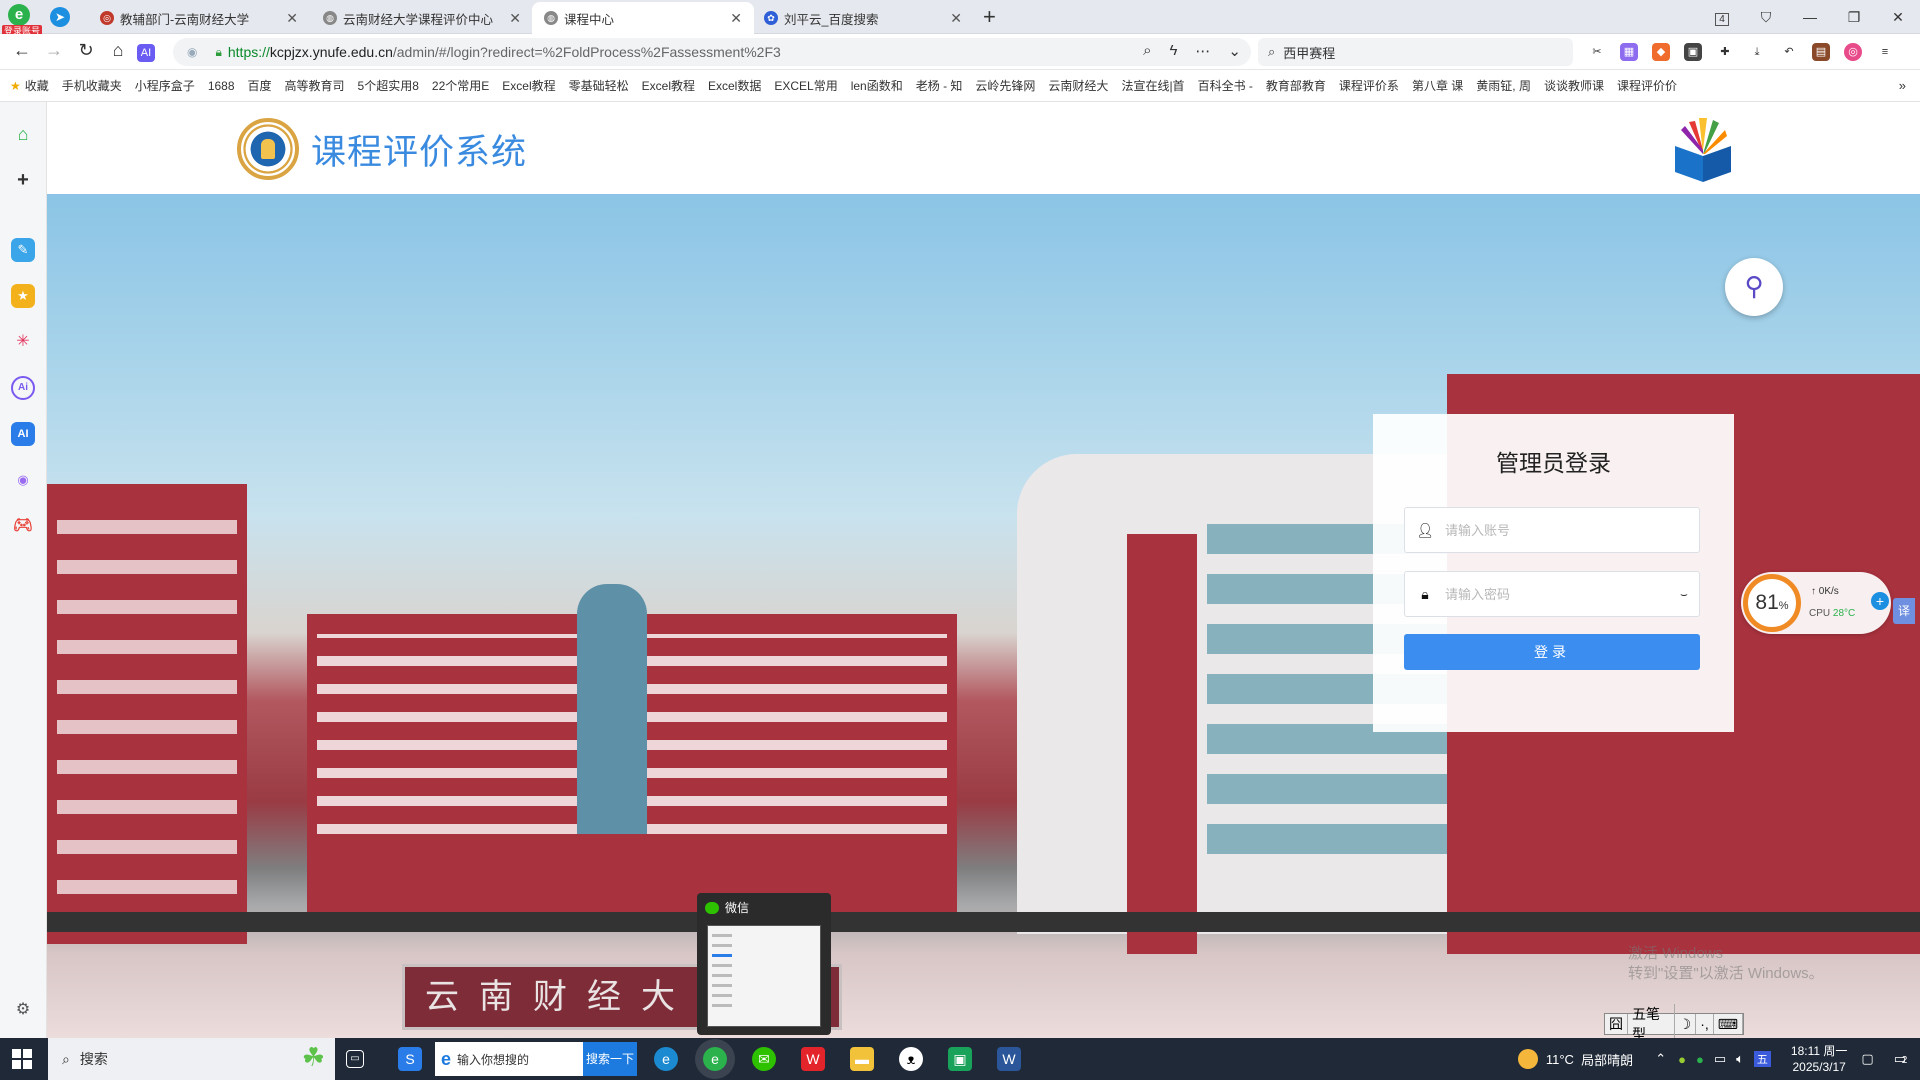 The width and height of the screenshot is (1920, 1080). What do you see at coordinates (1684, 594) in the screenshot?
I see `eye-closed-icon: ⌣` at bounding box center [1684, 594].